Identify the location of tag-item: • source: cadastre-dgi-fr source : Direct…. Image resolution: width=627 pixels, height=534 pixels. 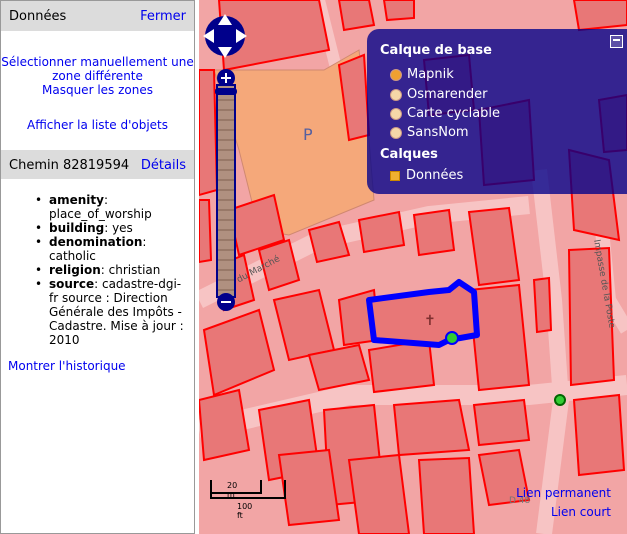
(109, 312).